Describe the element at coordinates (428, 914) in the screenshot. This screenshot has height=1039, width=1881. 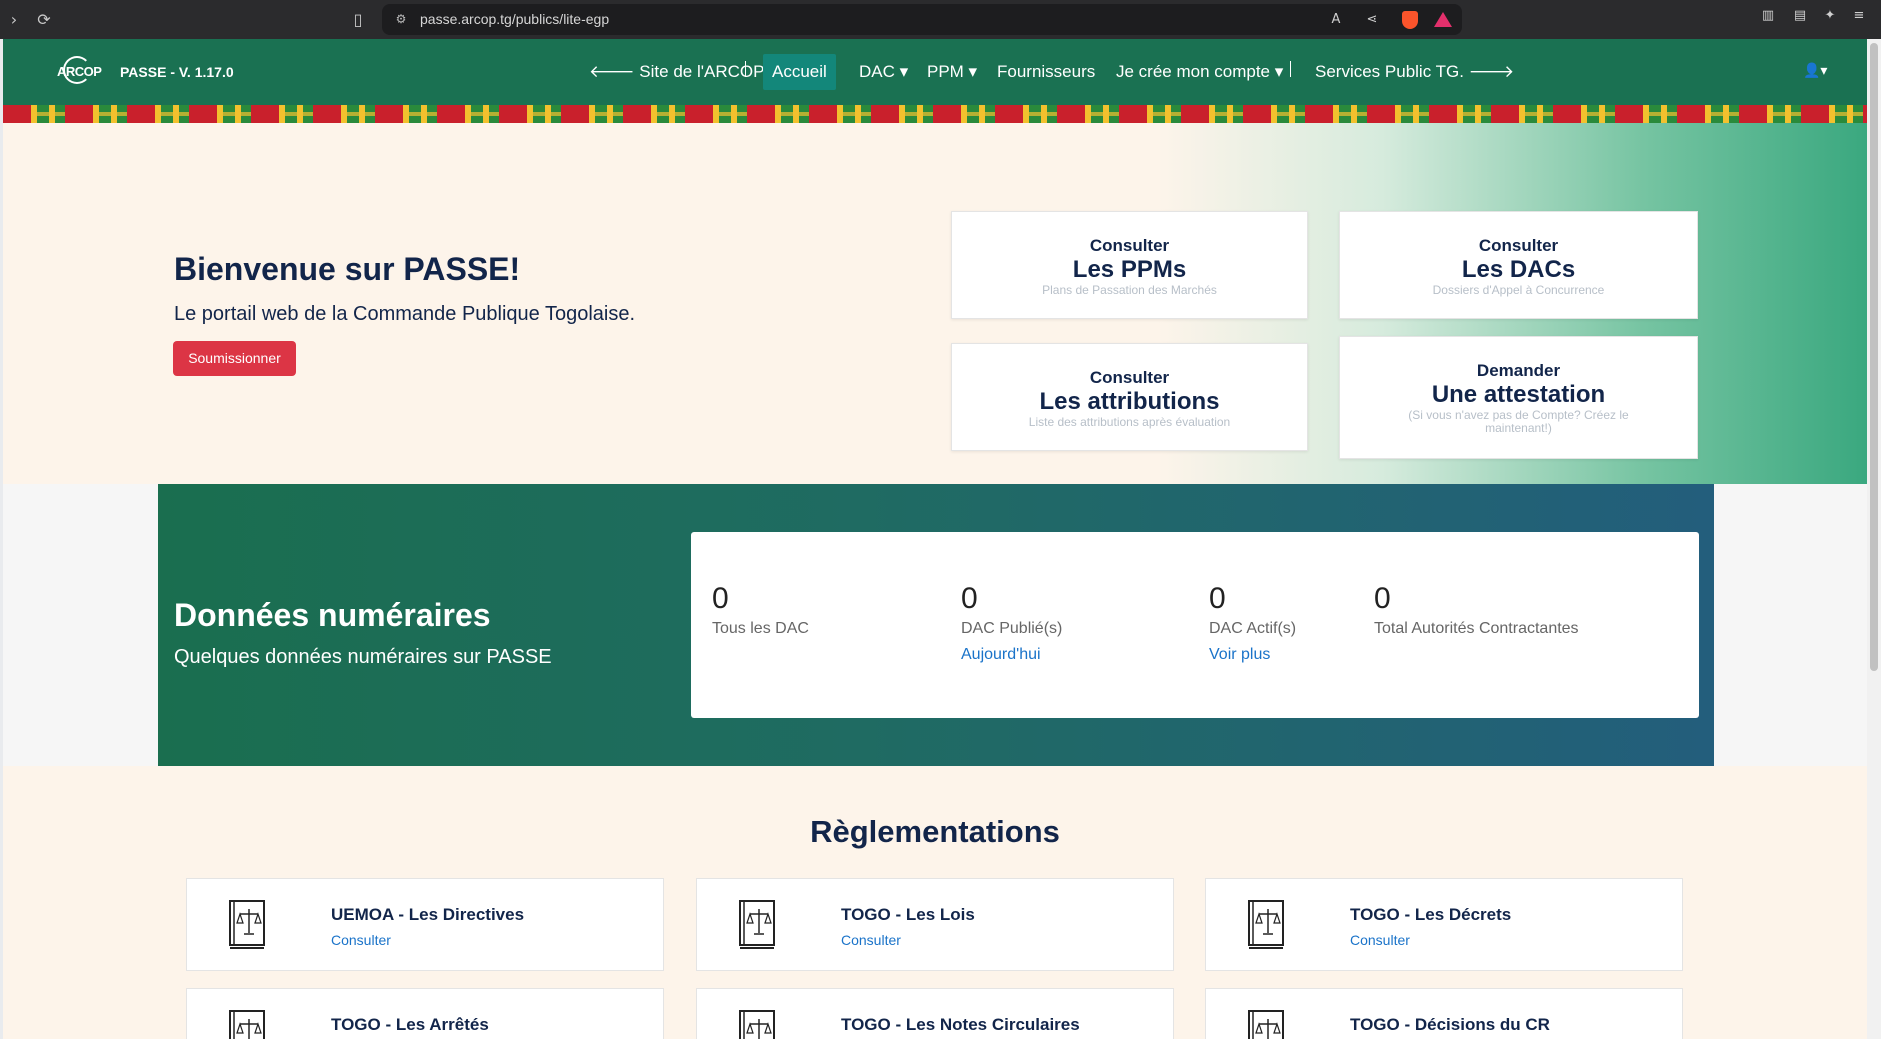
I see `reg-title: UEMOA - Les Directives` at that location.